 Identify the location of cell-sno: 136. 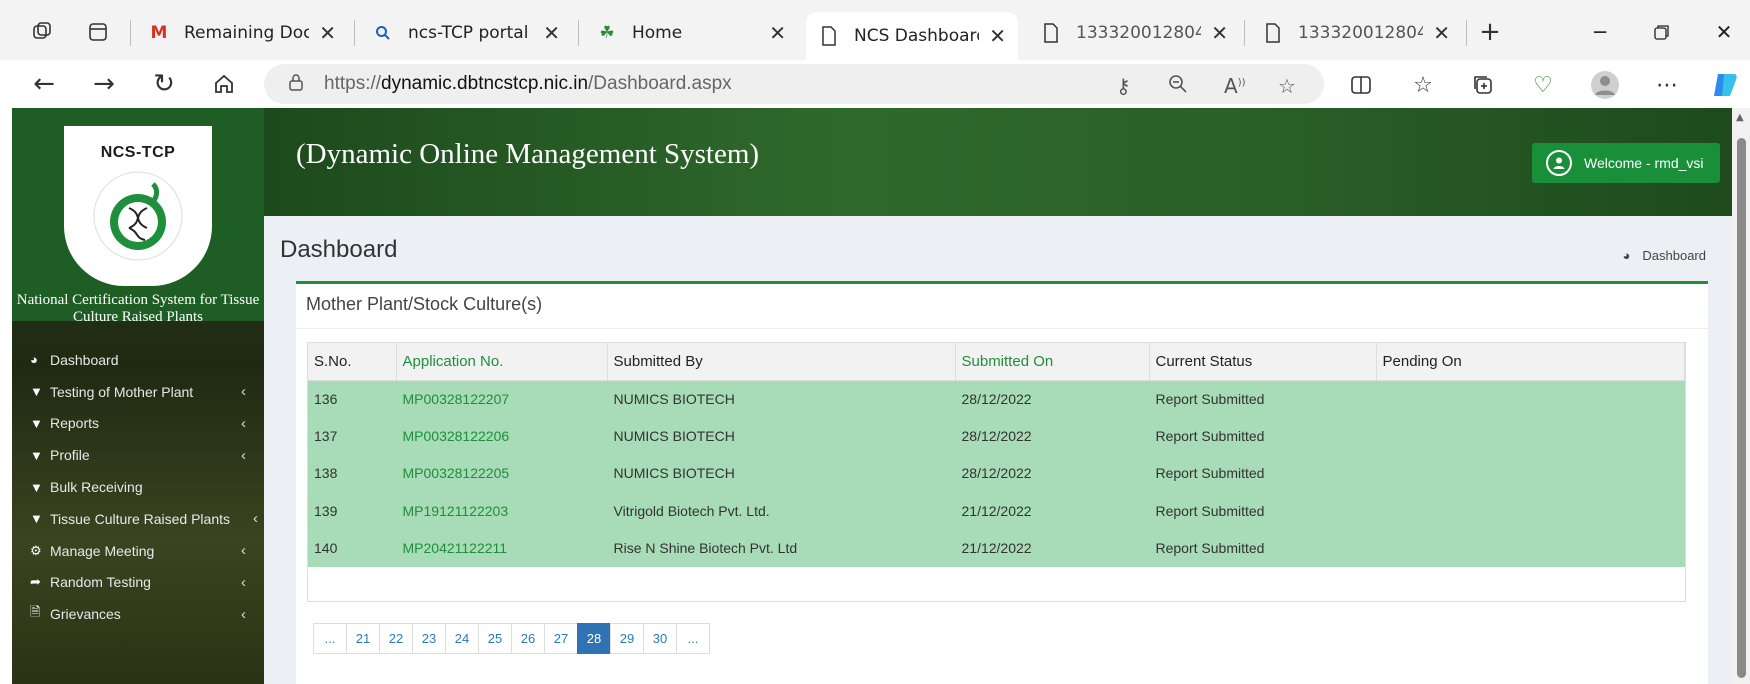
(352, 399).